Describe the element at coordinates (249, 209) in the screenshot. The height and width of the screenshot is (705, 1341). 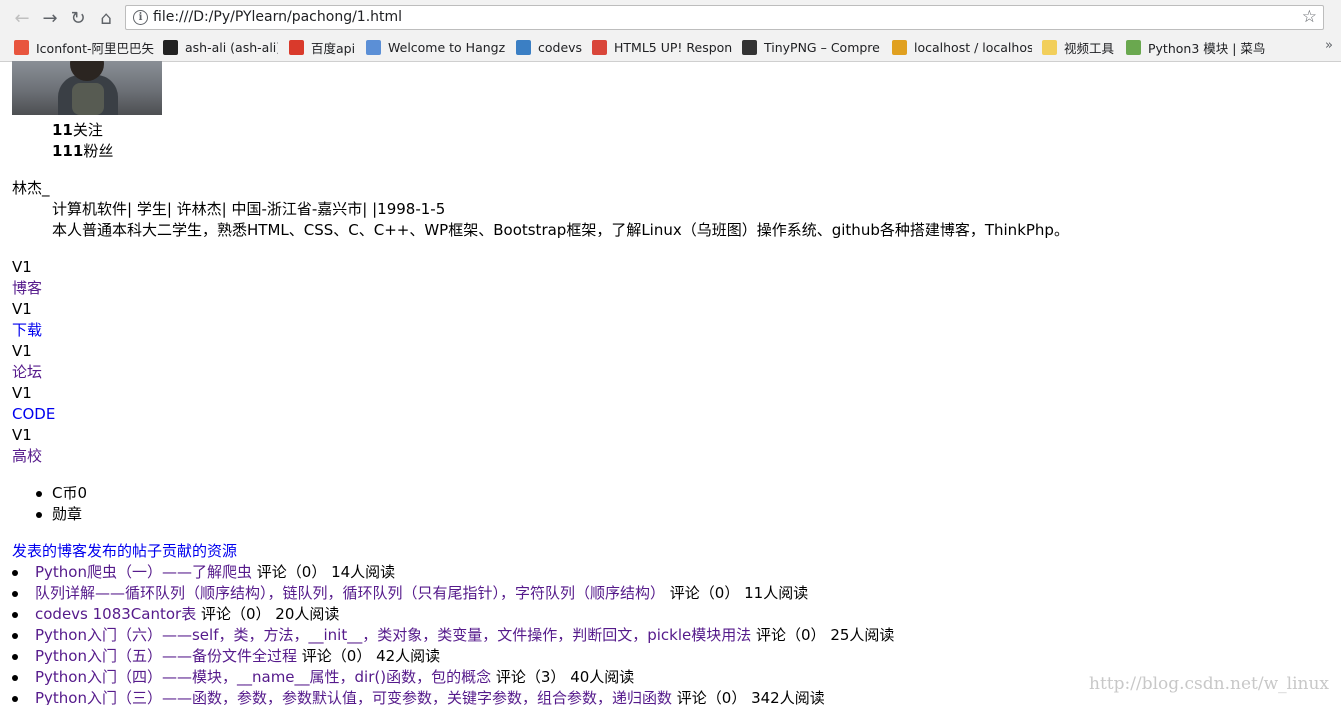
I see `profile-info: 计算机软件| 学生| 许林杰| 中国-浙江省-嘉兴市| |1998-1-5` at that location.